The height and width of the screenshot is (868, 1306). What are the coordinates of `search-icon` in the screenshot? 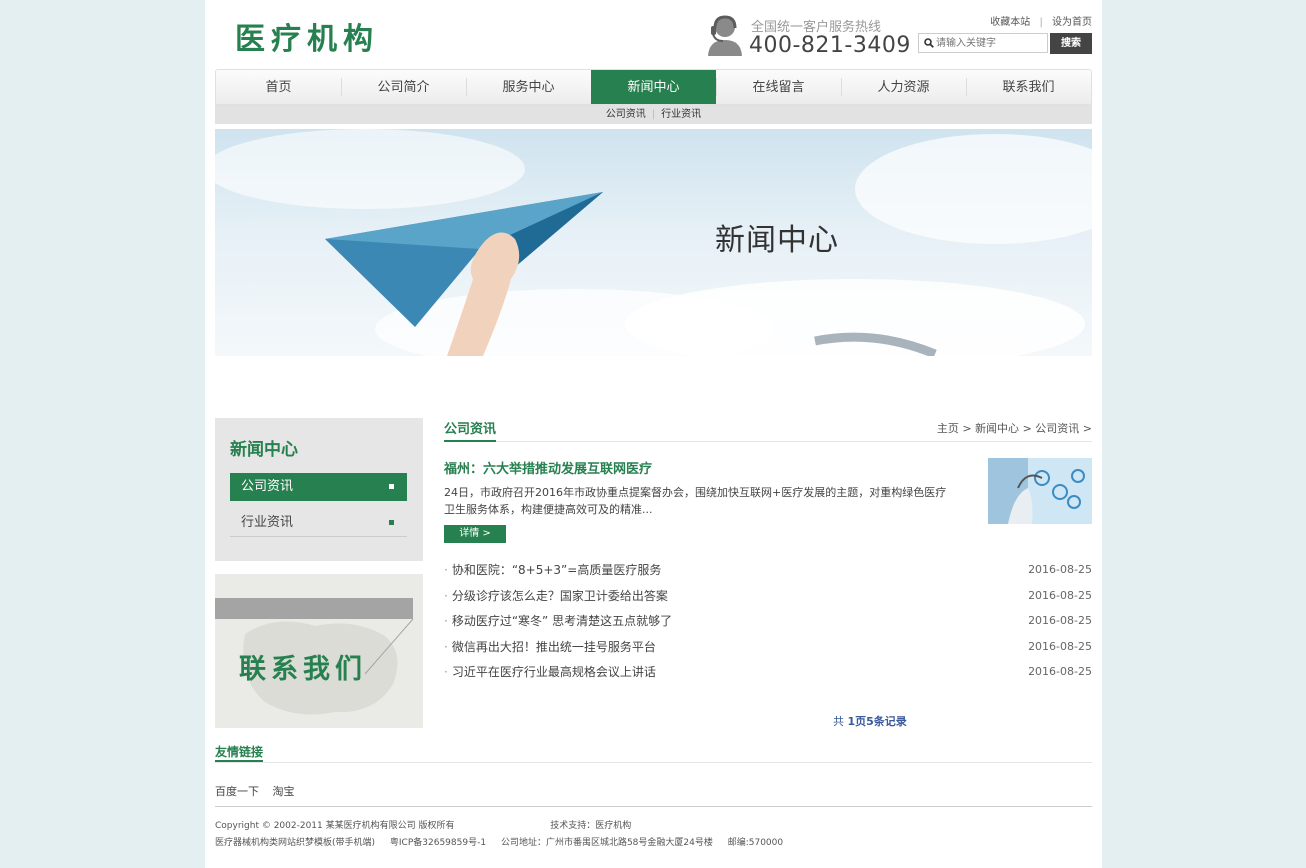 It's located at (929, 43).